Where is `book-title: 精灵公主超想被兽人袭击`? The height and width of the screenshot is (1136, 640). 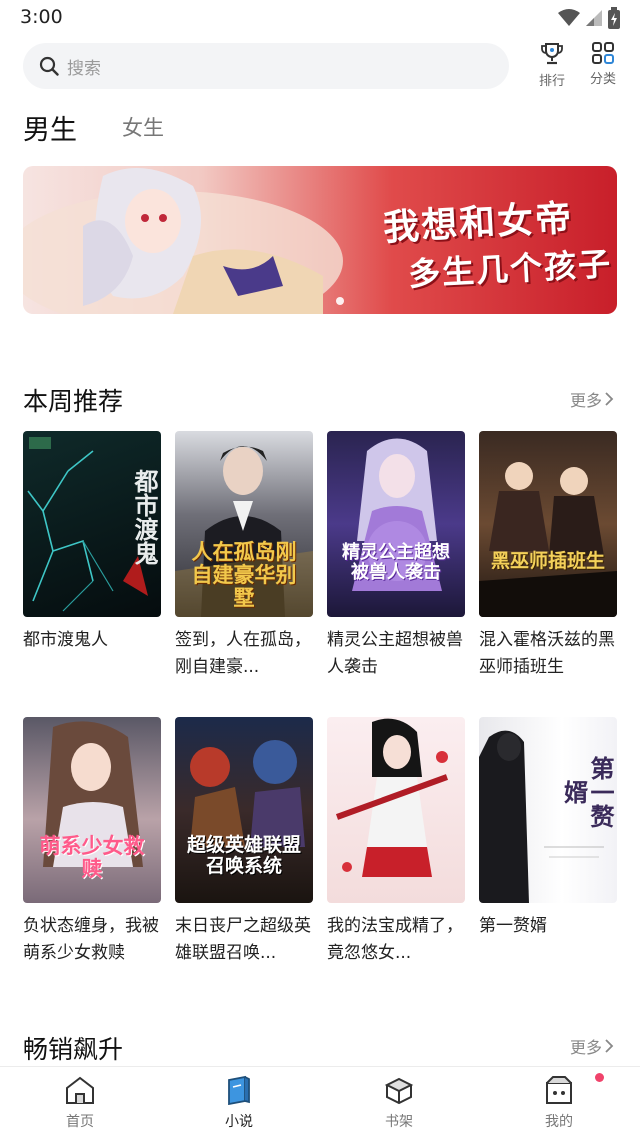 book-title: 精灵公主超想被兽人袭击 is located at coordinates (395, 653).